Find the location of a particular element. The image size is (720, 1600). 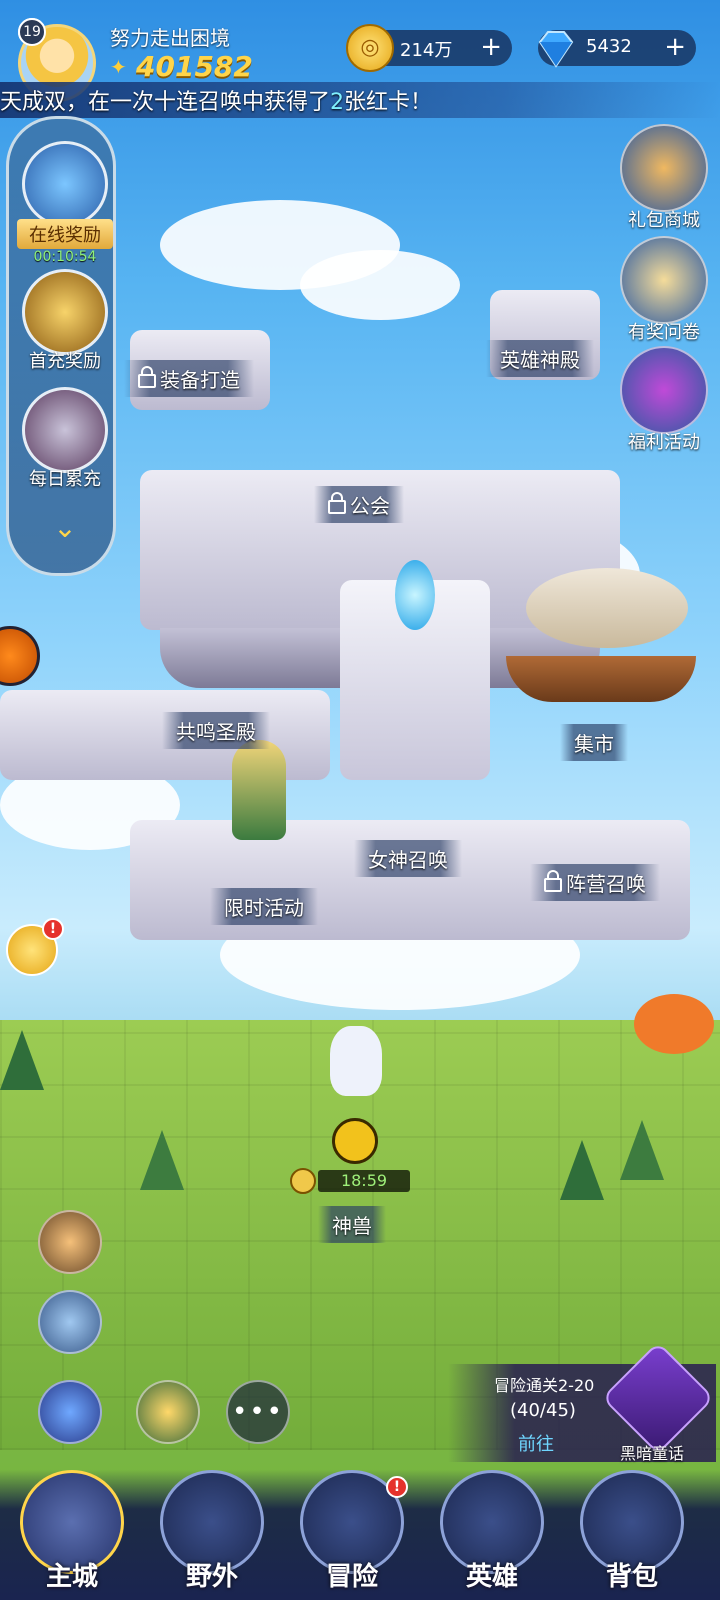

news-text: 天成双，在一次十连召唤中获得了2张红卡！ is located at coordinates (216, 100).